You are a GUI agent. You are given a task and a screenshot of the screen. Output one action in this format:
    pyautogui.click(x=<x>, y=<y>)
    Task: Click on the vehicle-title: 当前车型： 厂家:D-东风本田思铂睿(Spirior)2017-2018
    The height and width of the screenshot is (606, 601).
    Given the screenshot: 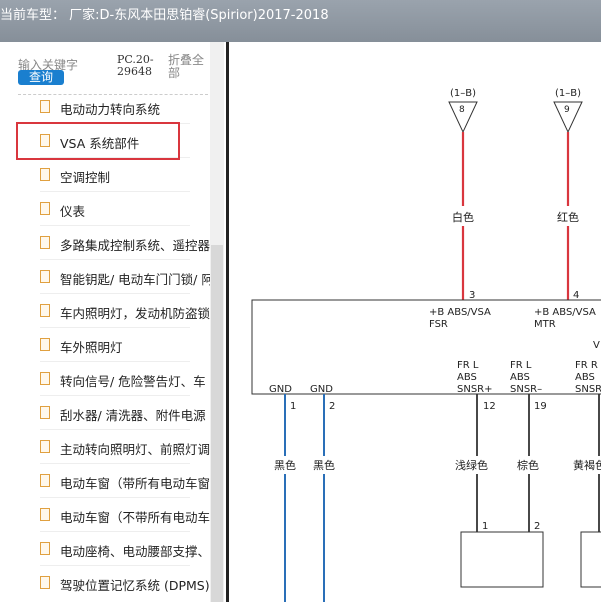 What is the action you would take?
    pyautogui.click(x=164, y=15)
    